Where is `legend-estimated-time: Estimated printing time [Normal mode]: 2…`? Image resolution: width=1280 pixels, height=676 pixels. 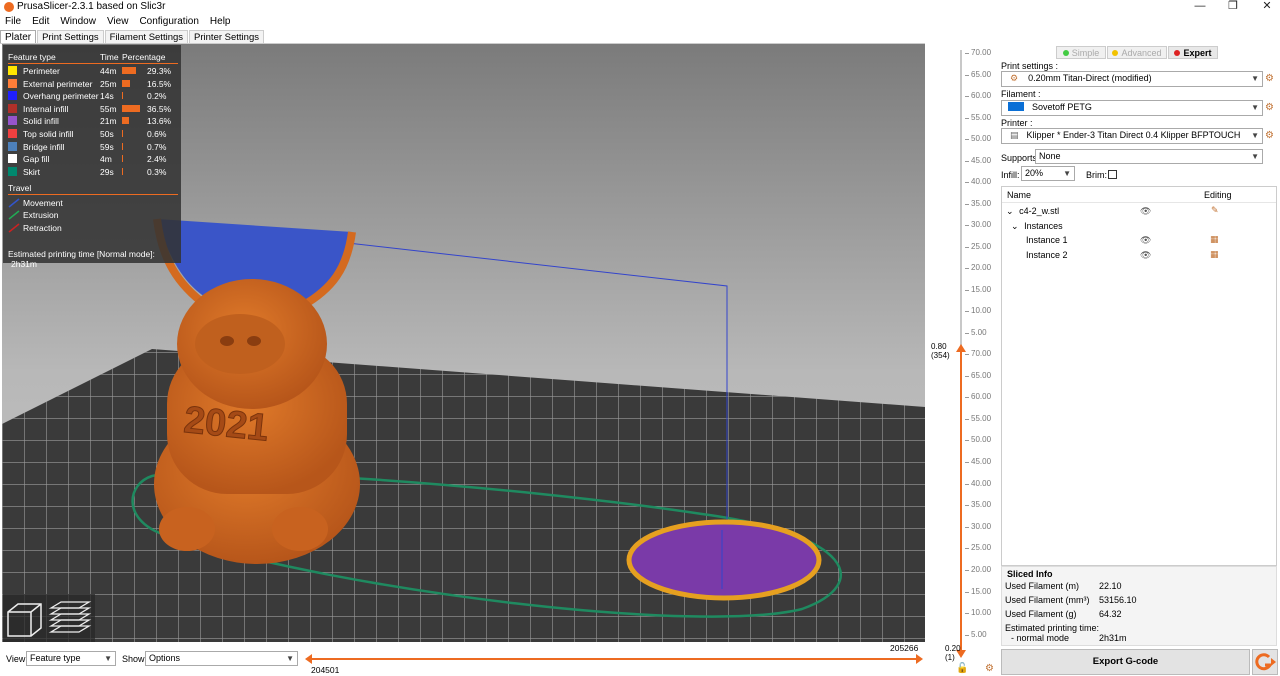
legend-estimated-time: Estimated printing time [Normal mode]: 2… is located at coordinates (81, 259).